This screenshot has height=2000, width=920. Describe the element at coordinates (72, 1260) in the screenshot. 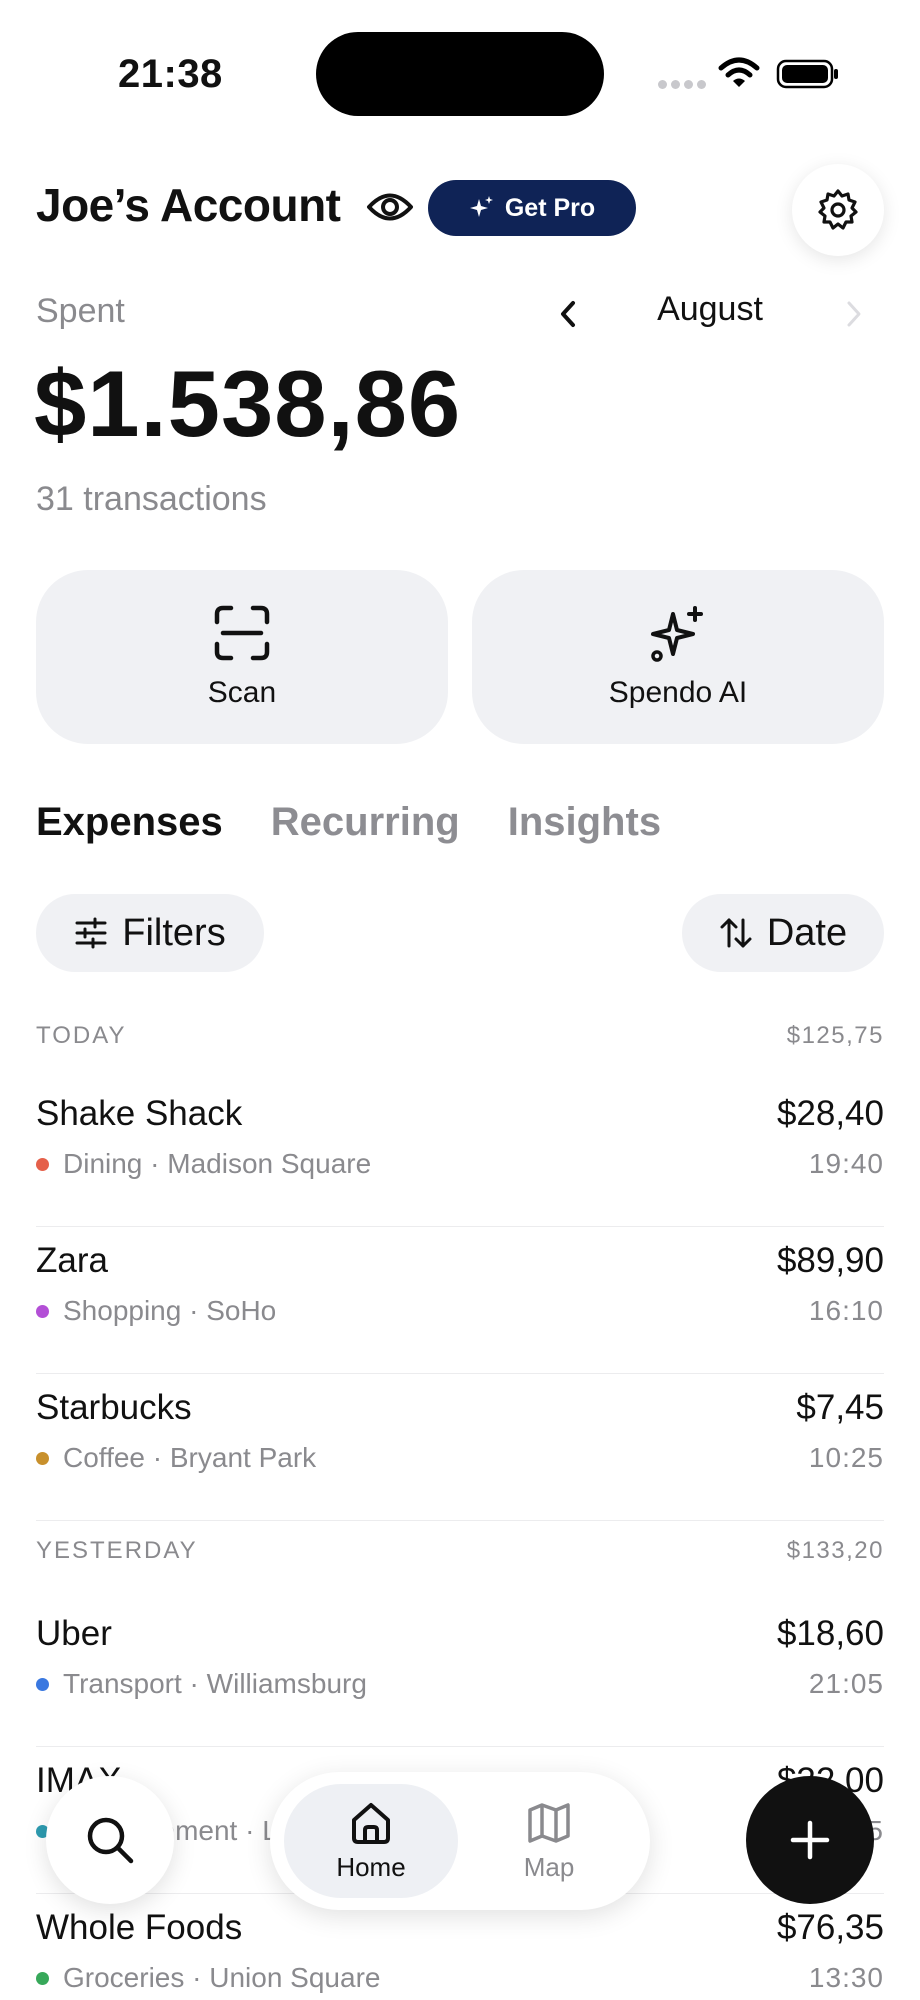

I see `transaction-name: Zara` at that location.